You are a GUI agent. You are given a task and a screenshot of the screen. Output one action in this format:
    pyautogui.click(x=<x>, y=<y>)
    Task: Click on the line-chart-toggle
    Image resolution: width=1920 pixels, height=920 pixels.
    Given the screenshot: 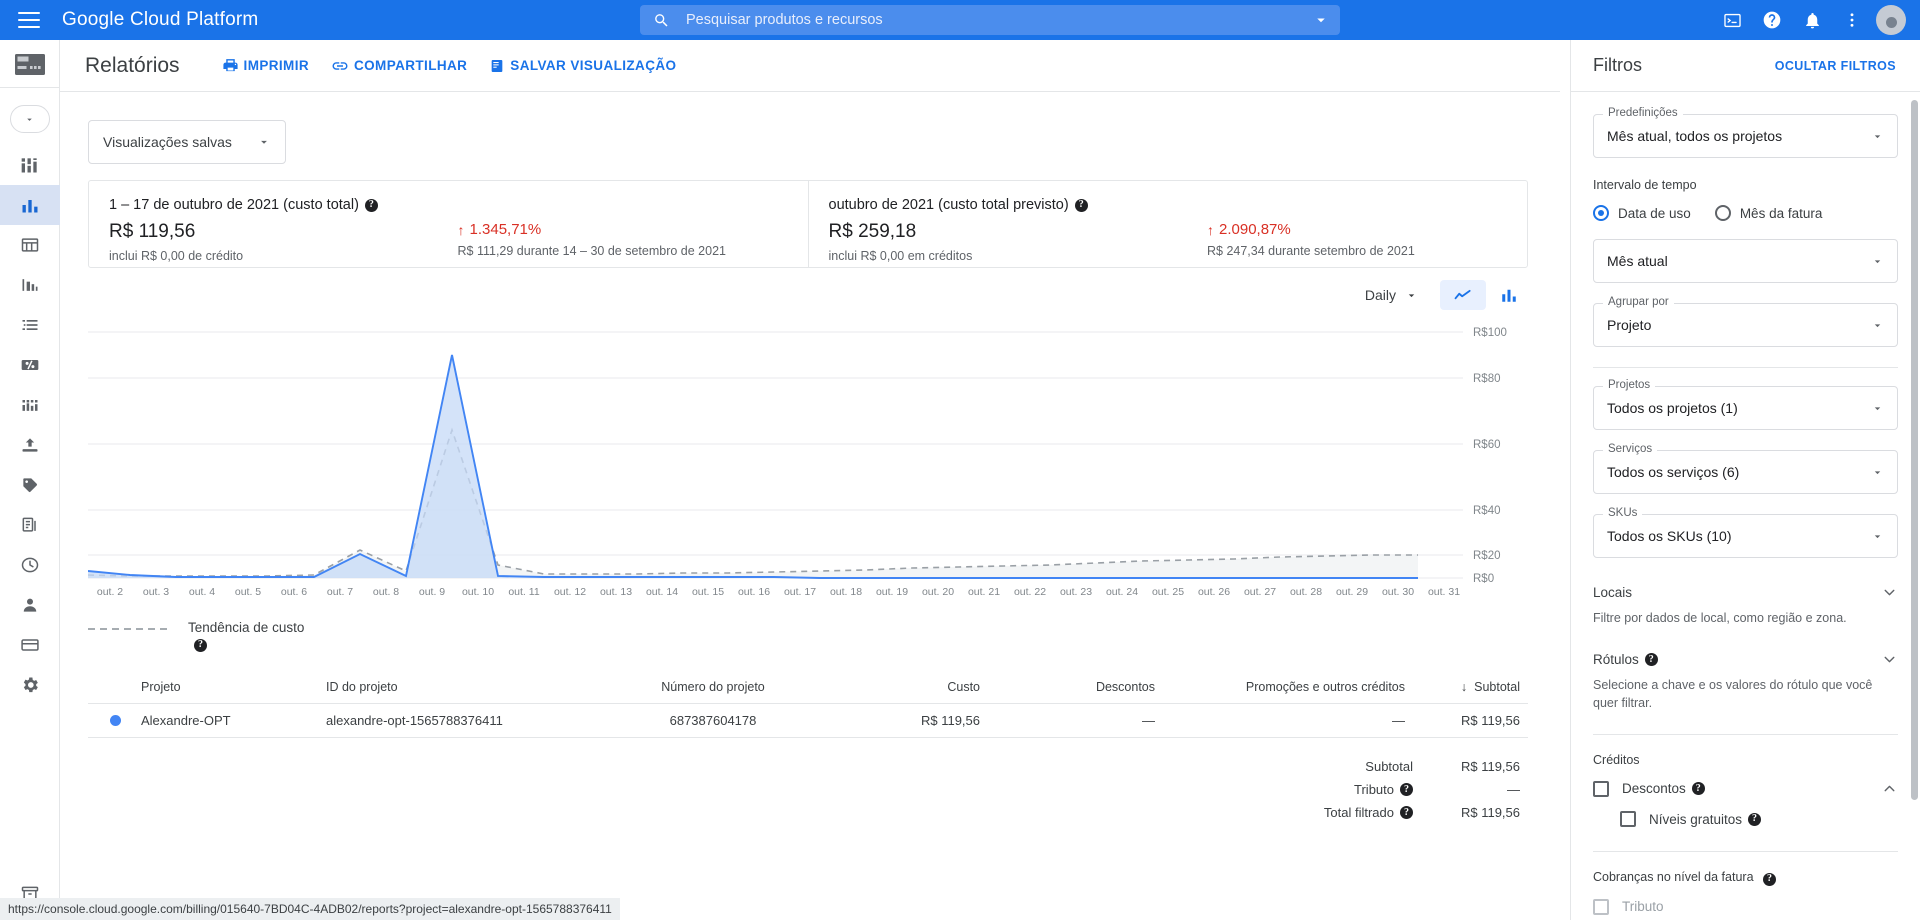 What is the action you would take?
    pyautogui.click(x=1463, y=295)
    